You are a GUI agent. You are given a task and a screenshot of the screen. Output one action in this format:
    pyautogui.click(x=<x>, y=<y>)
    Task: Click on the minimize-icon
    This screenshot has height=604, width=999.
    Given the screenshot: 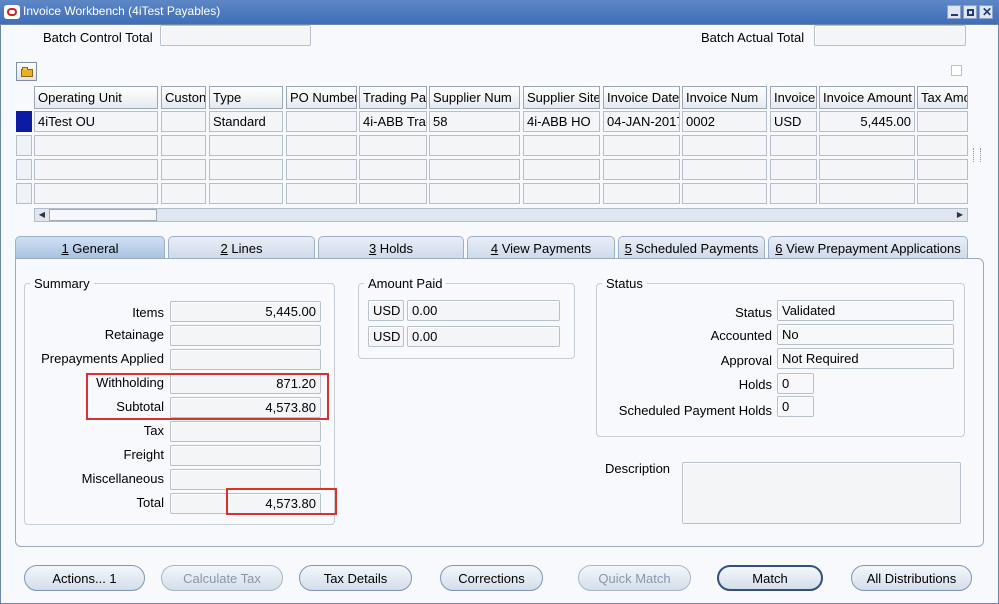 What is the action you would take?
    pyautogui.click(x=954, y=12)
    